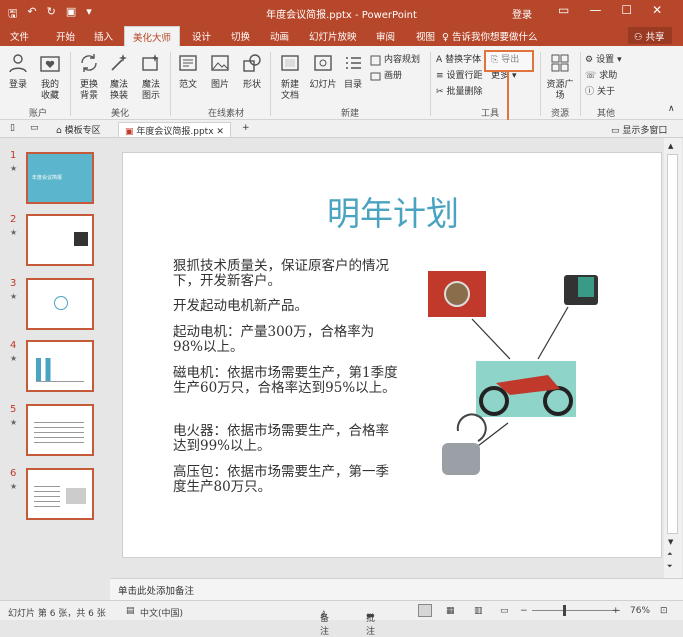 Image resolution: width=683 pixels, height=637 pixels. I want to click on slide-number: 6, so click(13, 473).